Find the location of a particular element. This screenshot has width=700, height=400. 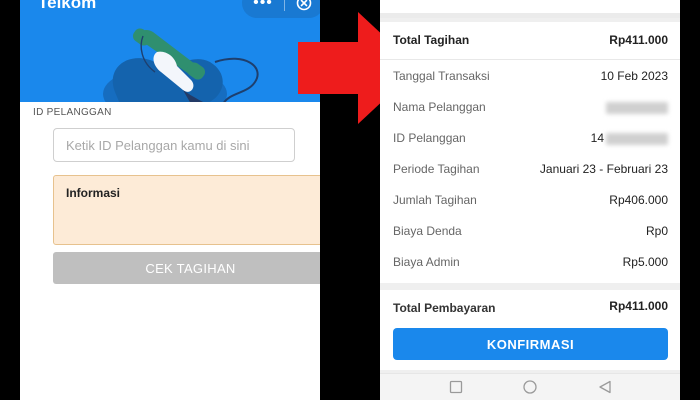

total-bill-label: Total Tagihan is located at coordinates (431, 40).